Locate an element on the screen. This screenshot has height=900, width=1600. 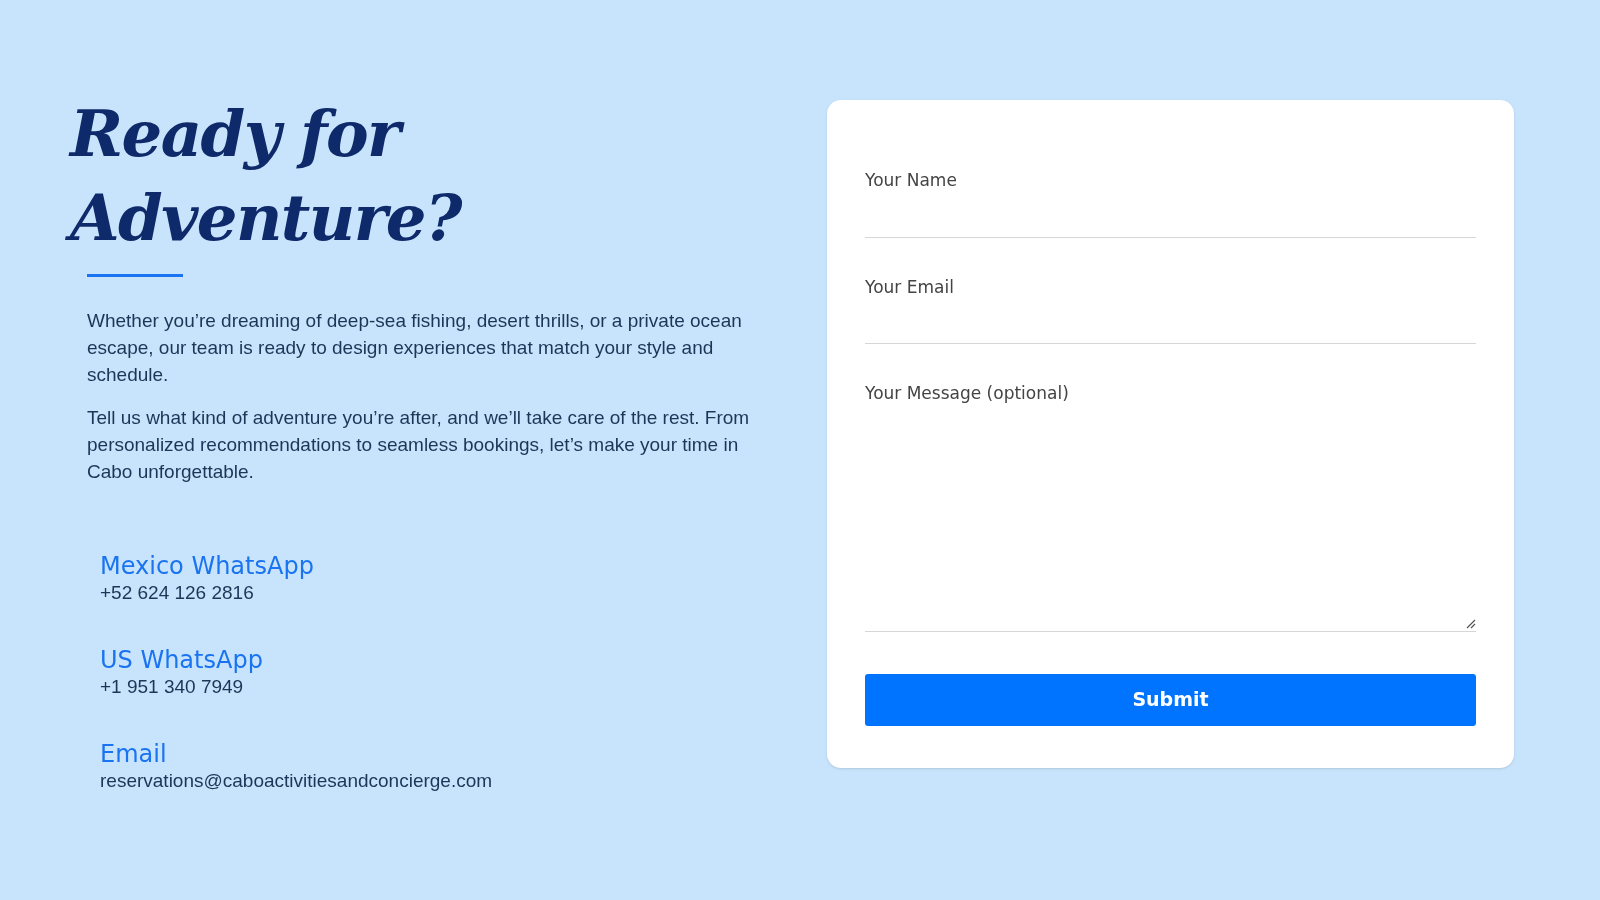
contact-detail: +52 624 126 2816 is located at coordinates (177, 593).